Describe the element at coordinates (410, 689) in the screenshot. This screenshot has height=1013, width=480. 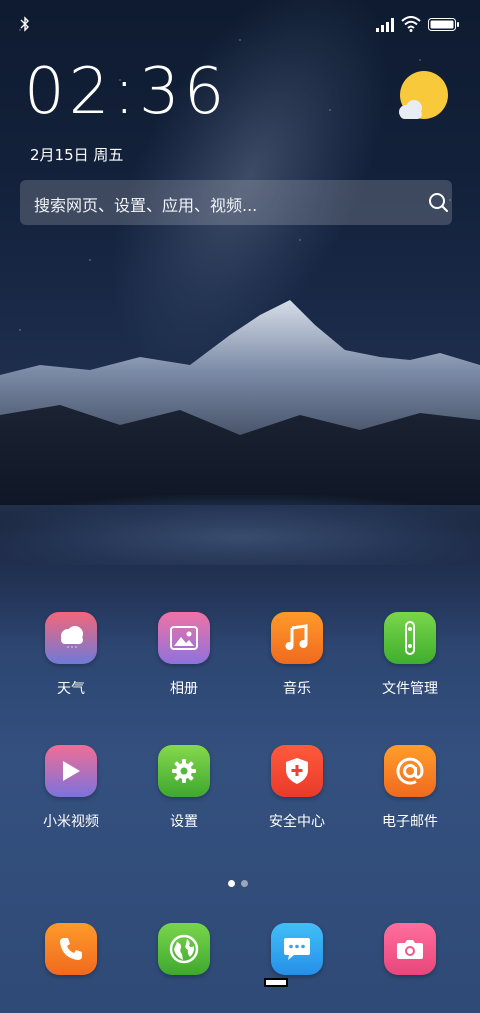
I see `app-label: 文件管理` at that location.